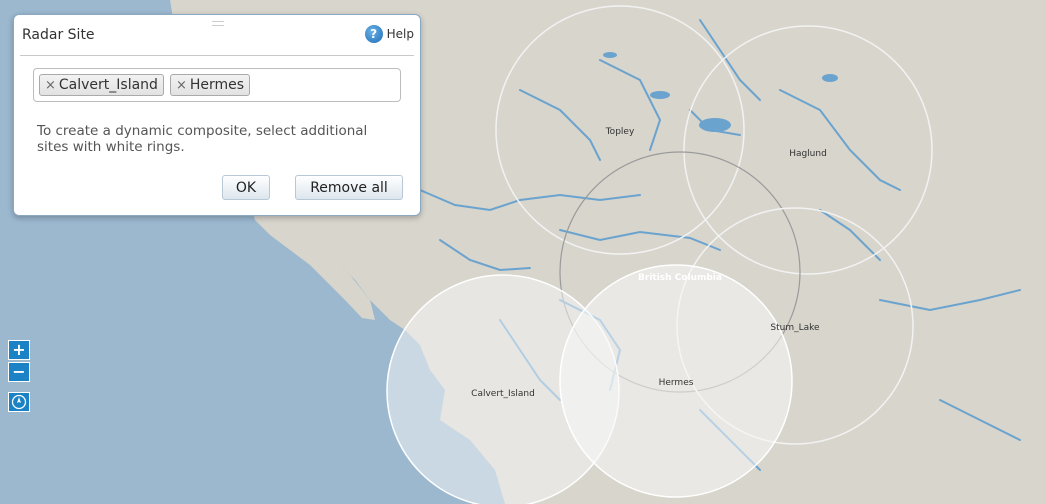 The width and height of the screenshot is (1045, 504). Describe the element at coordinates (503, 394) in the screenshot. I see `site-label-calvert-island: Calvert_Island` at that location.